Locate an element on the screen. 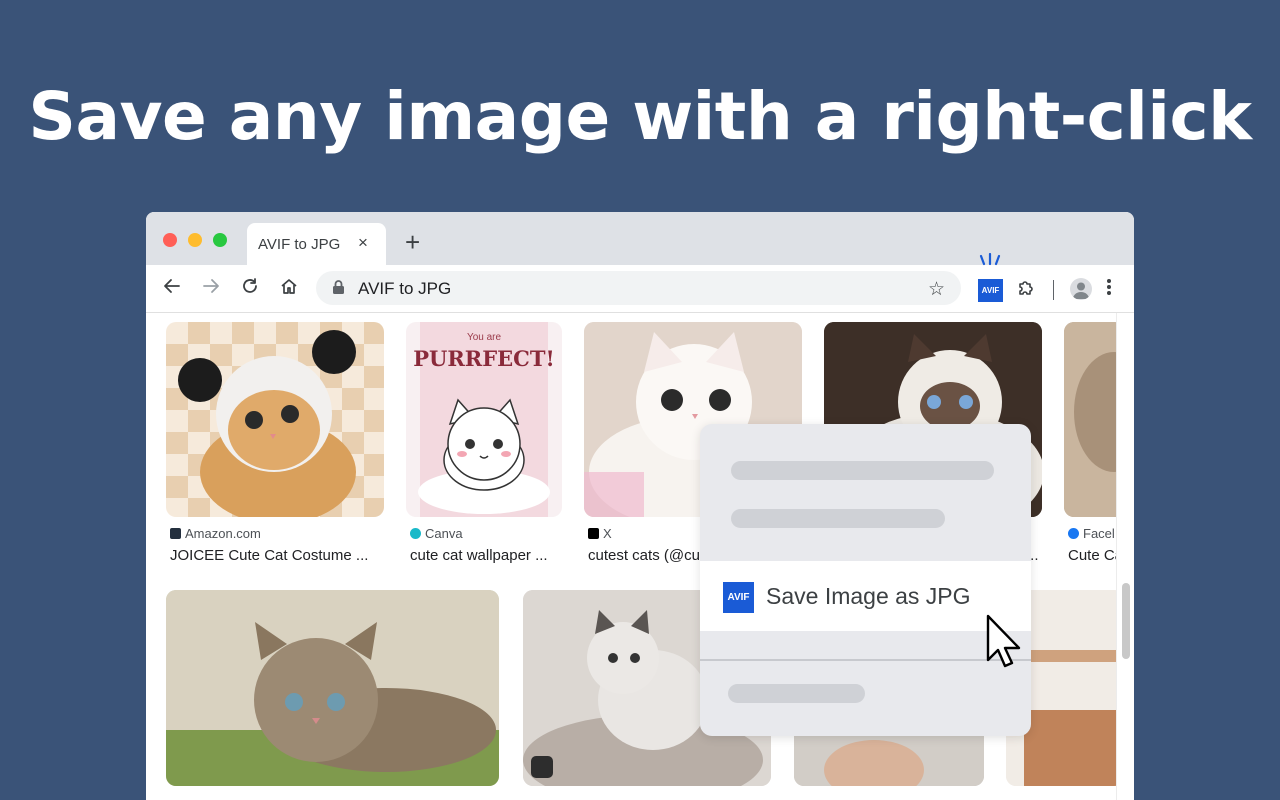  menu-divider is located at coordinates (865, 660).